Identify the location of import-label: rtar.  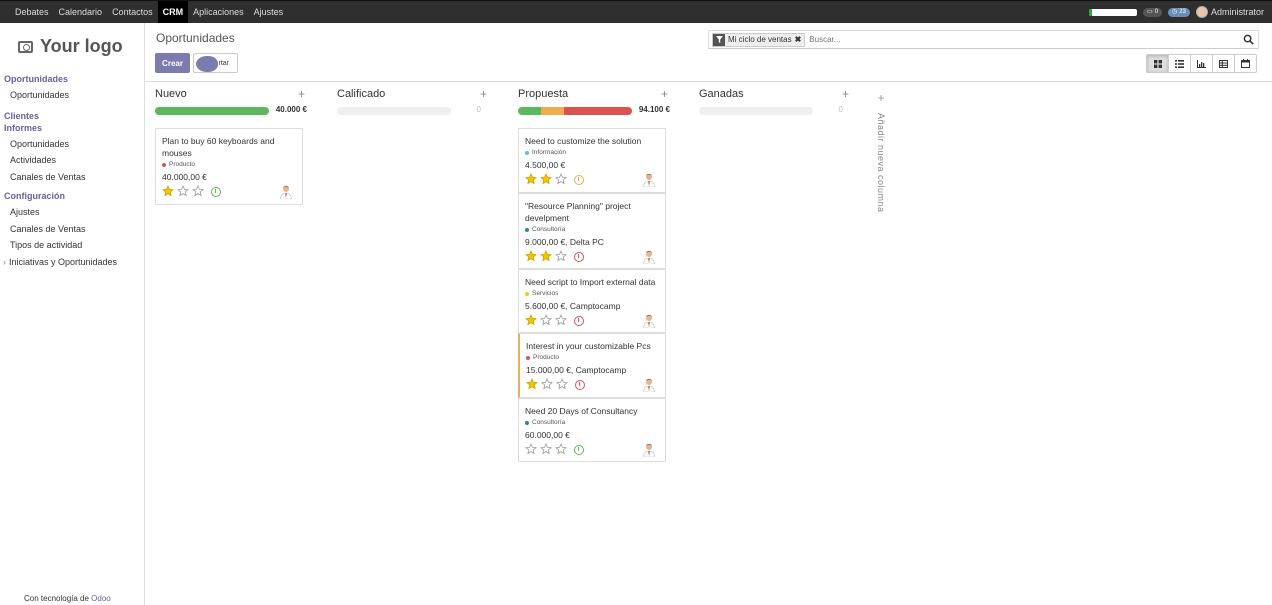
(224, 63).